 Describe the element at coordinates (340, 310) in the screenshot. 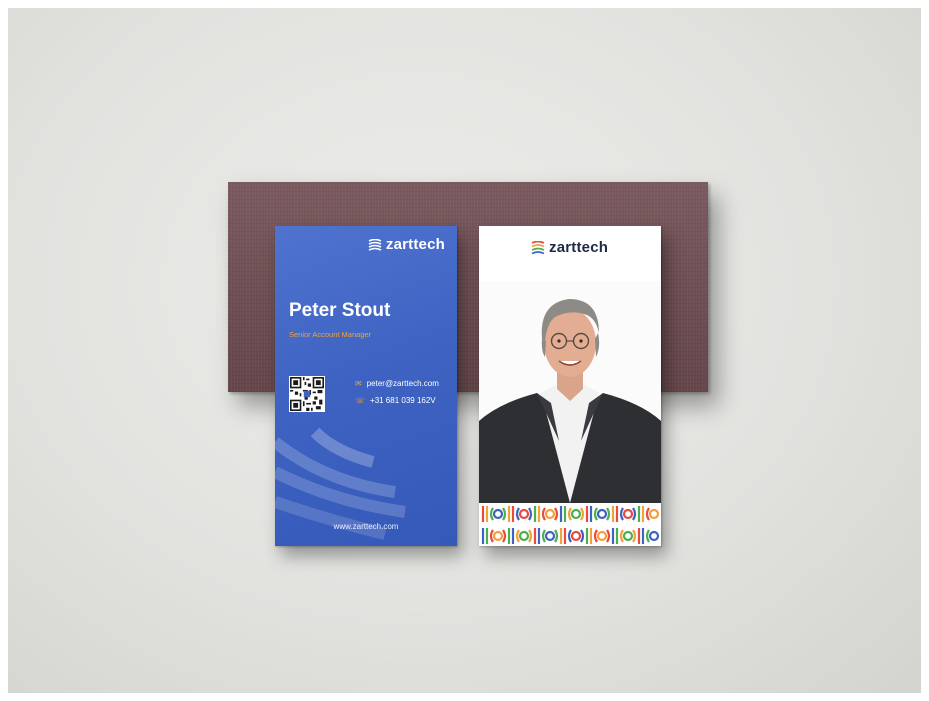

I see `person-name: Peter Stout` at that location.